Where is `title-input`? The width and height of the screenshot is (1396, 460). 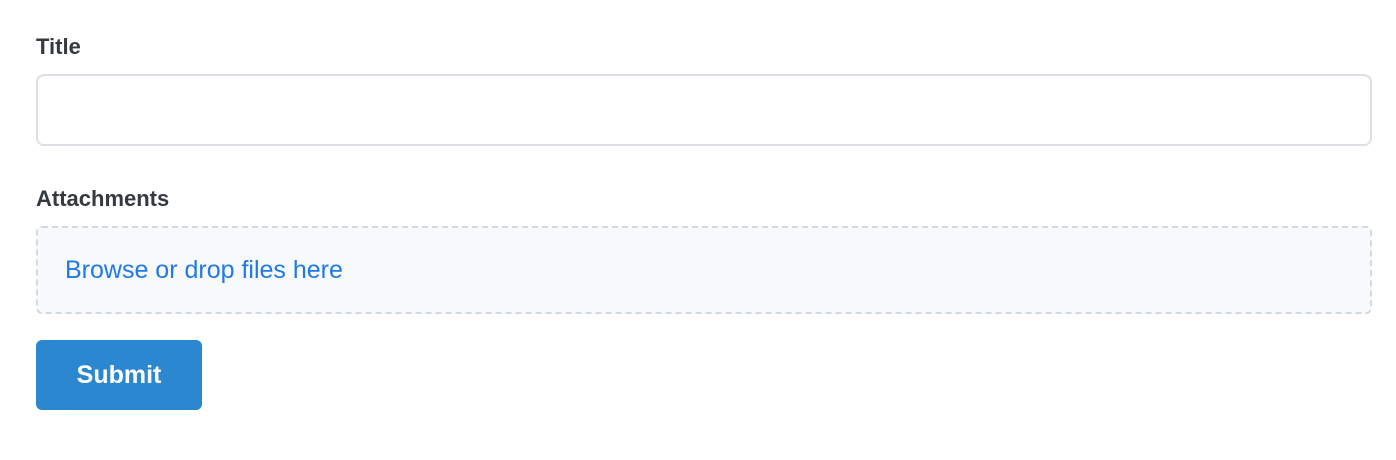
title-input is located at coordinates (704, 110).